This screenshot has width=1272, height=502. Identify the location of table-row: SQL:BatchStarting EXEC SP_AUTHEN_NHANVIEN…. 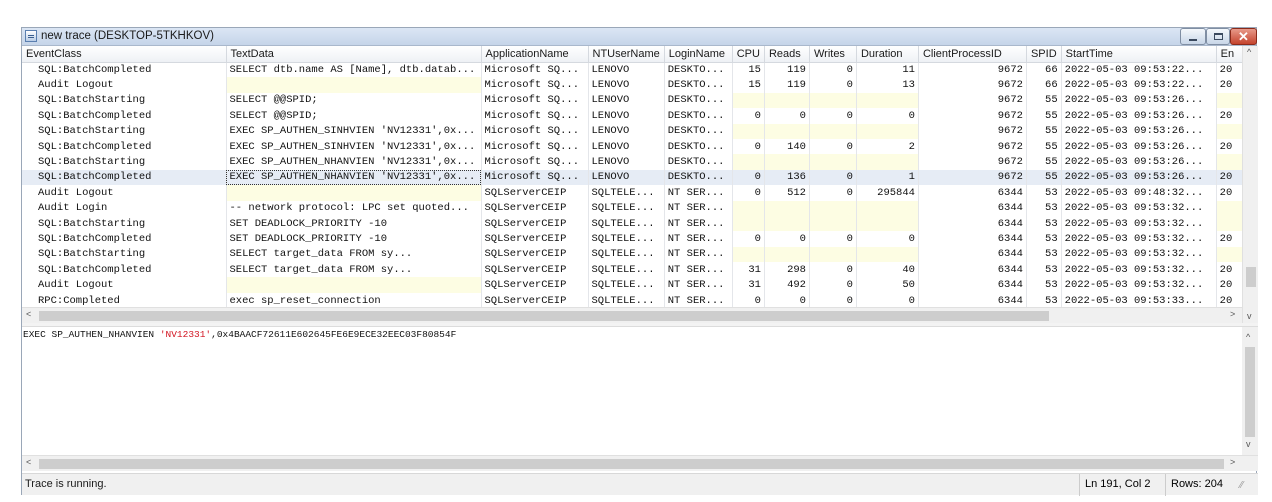
(634, 162).